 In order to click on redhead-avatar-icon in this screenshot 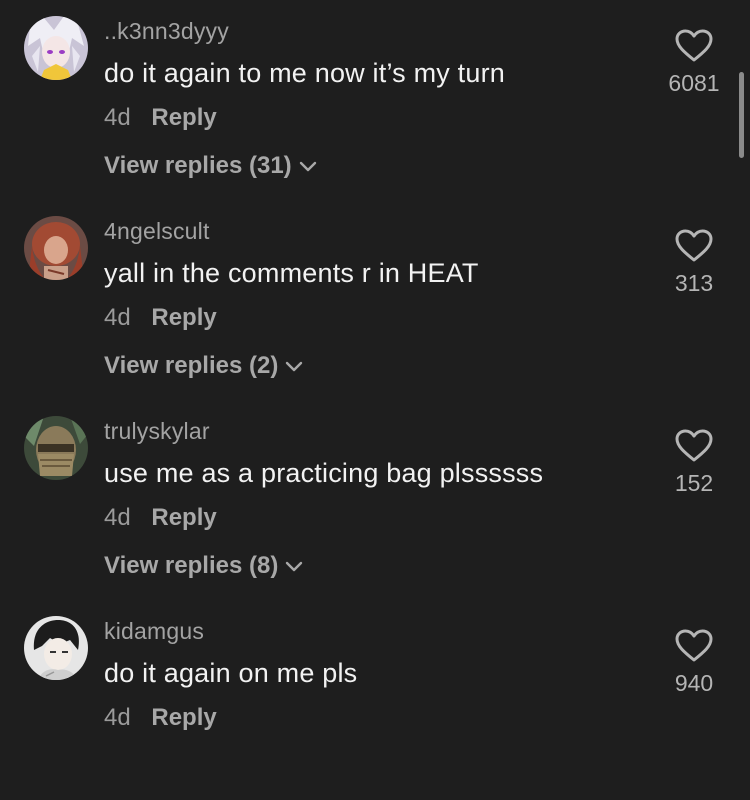, I will do `click(56, 248)`.